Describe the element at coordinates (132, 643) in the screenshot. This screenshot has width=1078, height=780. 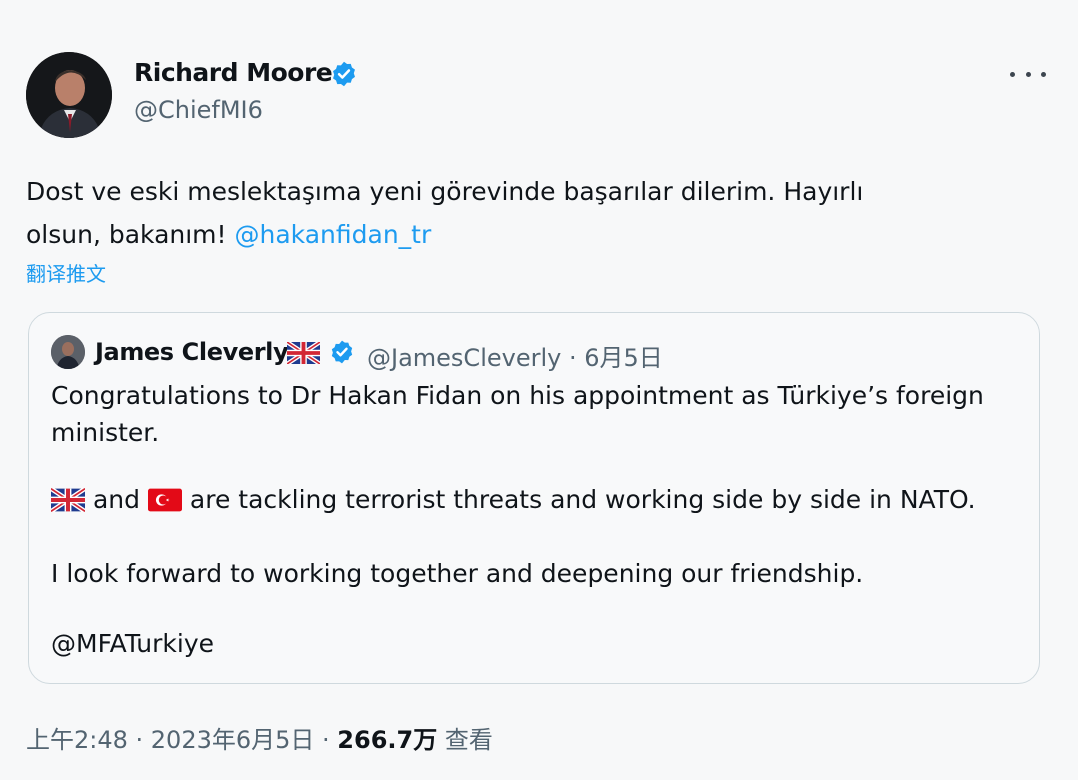
I see `quoted-mention: @MFATurkiye` at that location.